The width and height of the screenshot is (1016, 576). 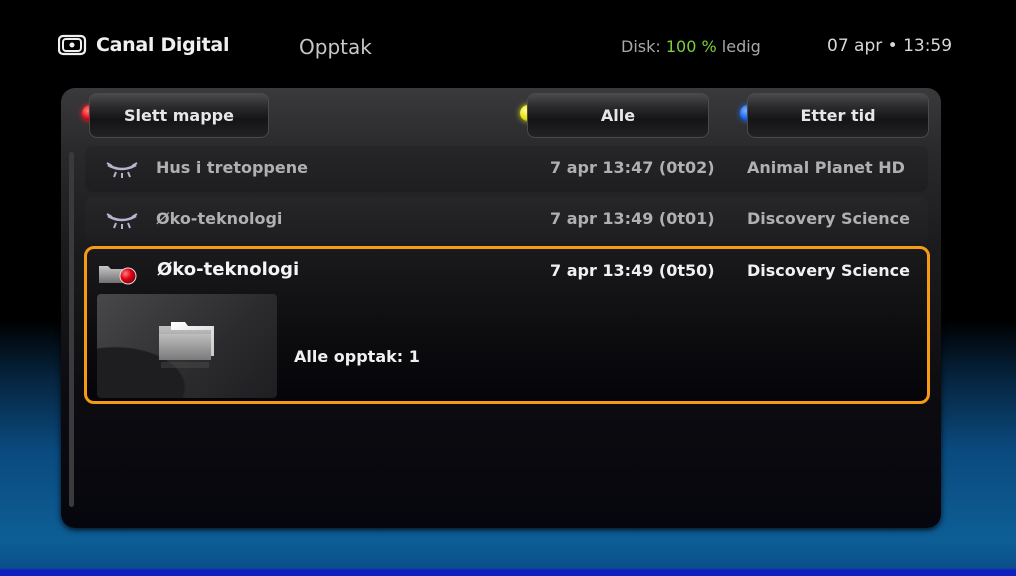 I want to click on folder-thumbnail, so click(x=187, y=346).